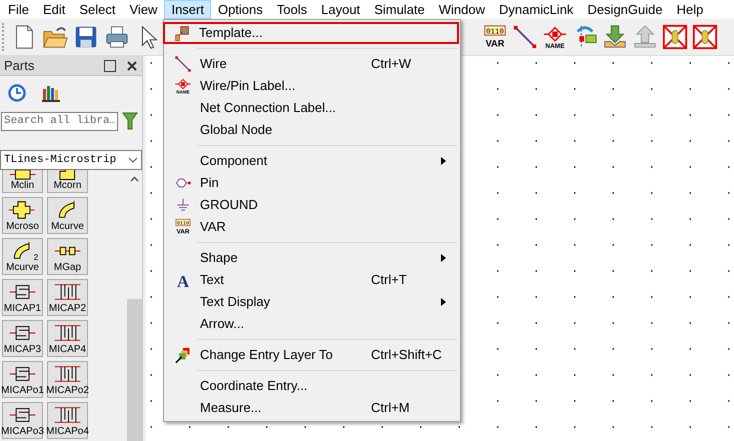 This screenshot has height=441, width=734. What do you see at coordinates (20, 65) in the screenshot?
I see `panel-title: Parts` at bounding box center [20, 65].